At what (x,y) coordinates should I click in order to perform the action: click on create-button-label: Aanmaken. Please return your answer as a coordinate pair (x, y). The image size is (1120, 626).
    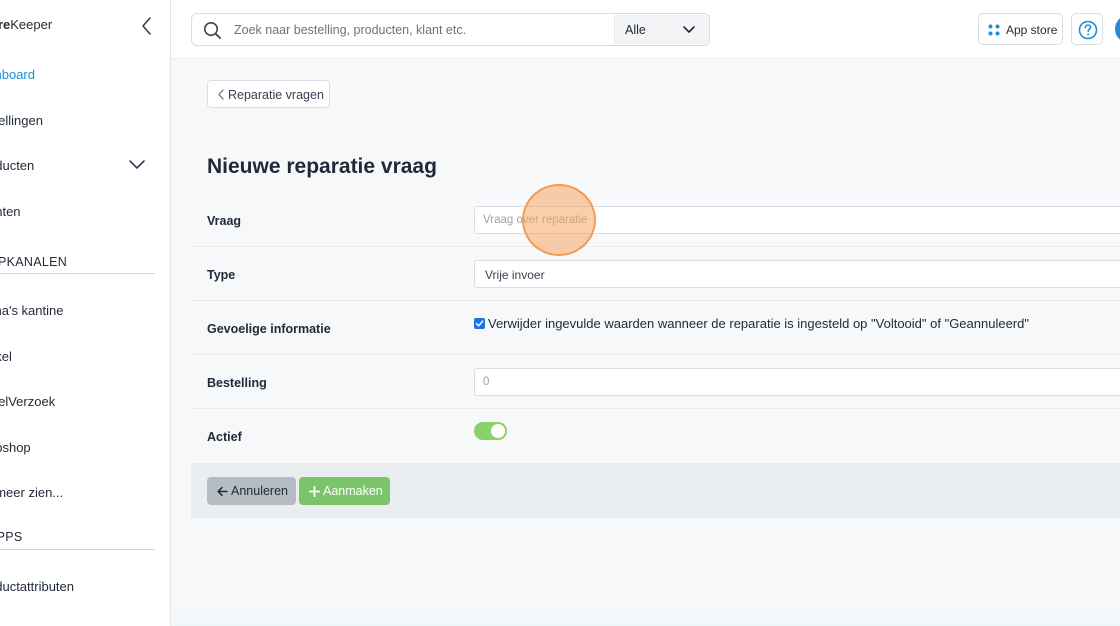
    Looking at the image, I should click on (353, 491).